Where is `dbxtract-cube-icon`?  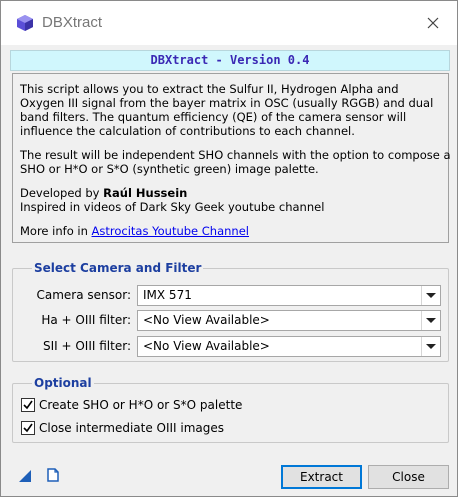 dbxtract-cube-icon is located at coordinates (25, 23).